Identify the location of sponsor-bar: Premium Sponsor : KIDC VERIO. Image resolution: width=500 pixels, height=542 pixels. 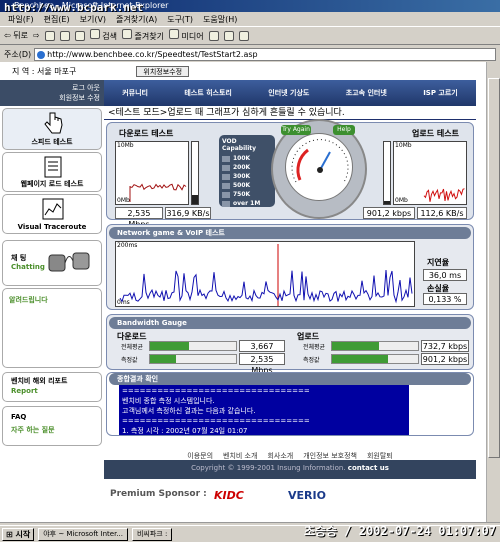
(290, 496).